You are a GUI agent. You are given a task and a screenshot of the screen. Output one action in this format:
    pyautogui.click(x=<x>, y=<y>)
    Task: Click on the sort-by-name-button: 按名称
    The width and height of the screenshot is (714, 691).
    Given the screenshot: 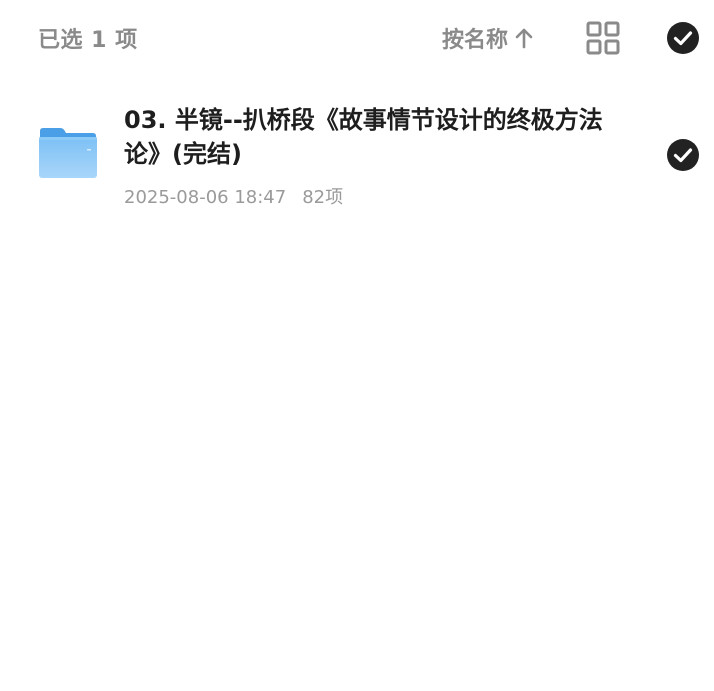 What is the action you would take?
    pyautogui.click(x=488, y=38)
    